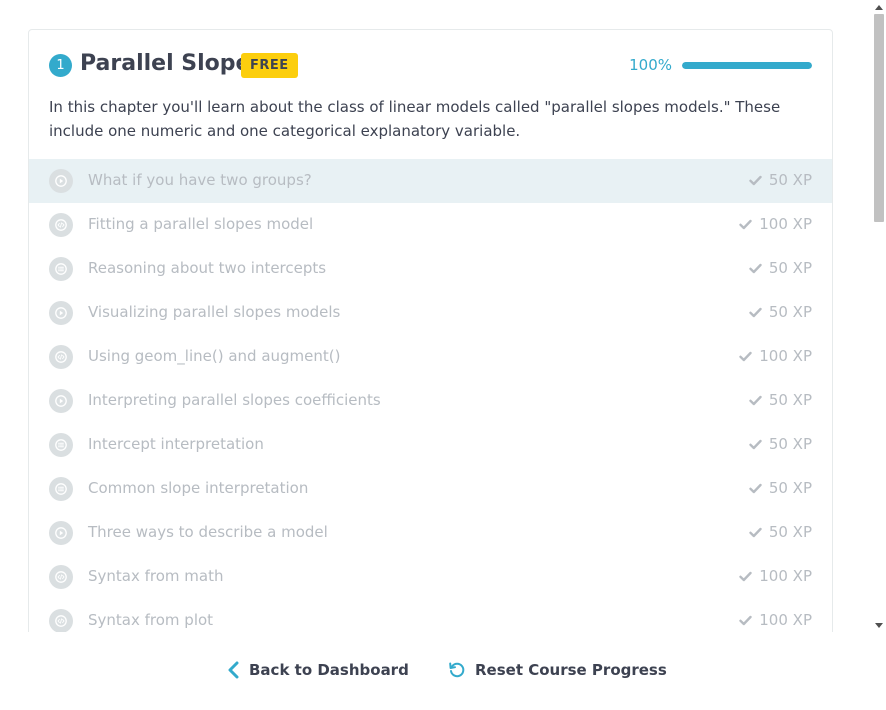 The width and height of the screenshot is (886, 710). What do you see at coordinates (430, 313) in the screenshot?
I see `exercise-item: Visualizing parallel slopes models 50 XP` at bounding box center [430, 313].